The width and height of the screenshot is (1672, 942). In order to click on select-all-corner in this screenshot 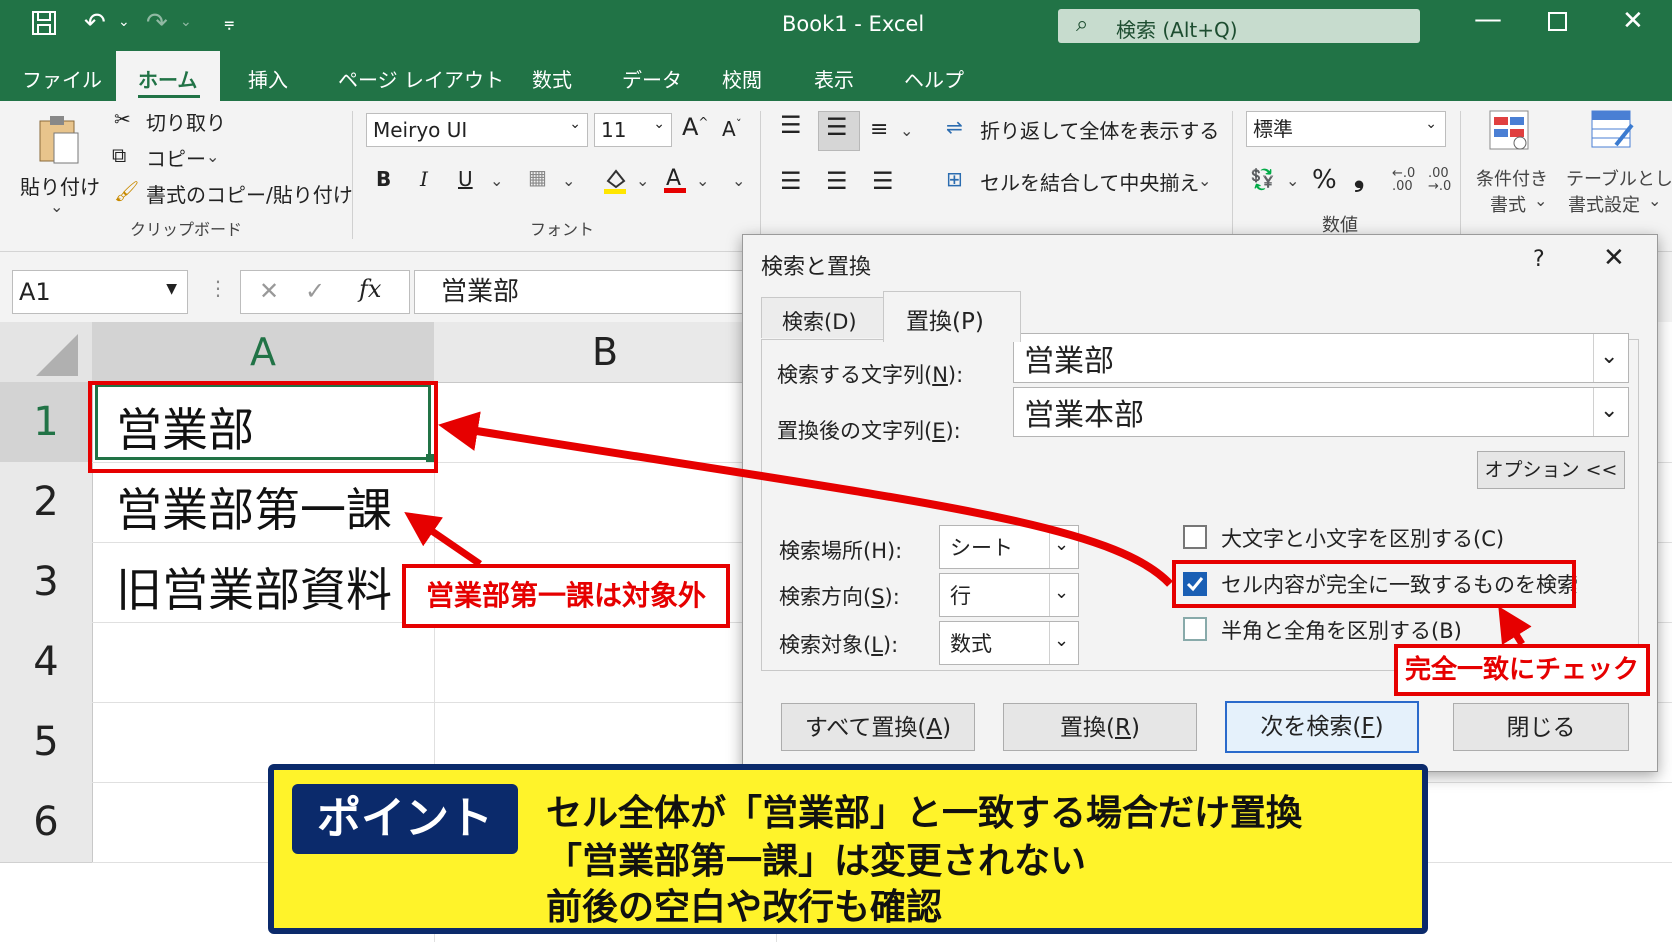, I will do `click(46, 352)`.